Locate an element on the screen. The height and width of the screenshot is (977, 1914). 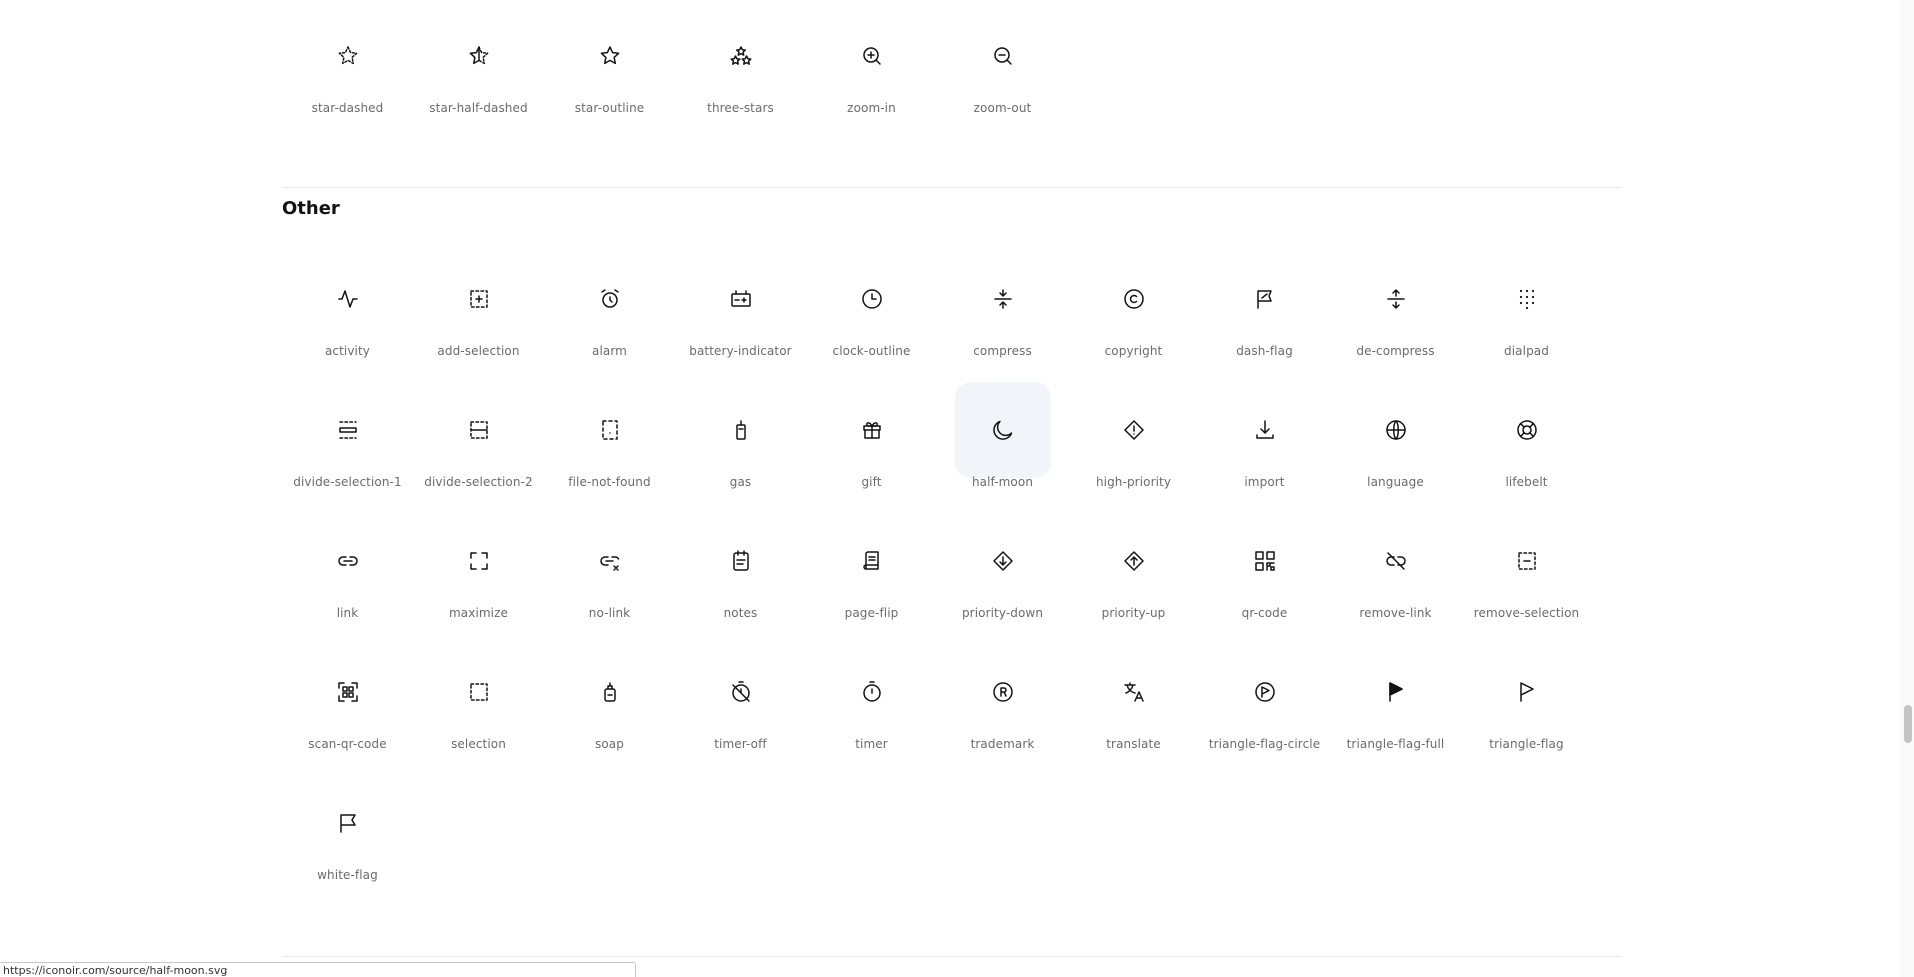
icon-card-alarm: alarm is located at coordinates (609, 316).